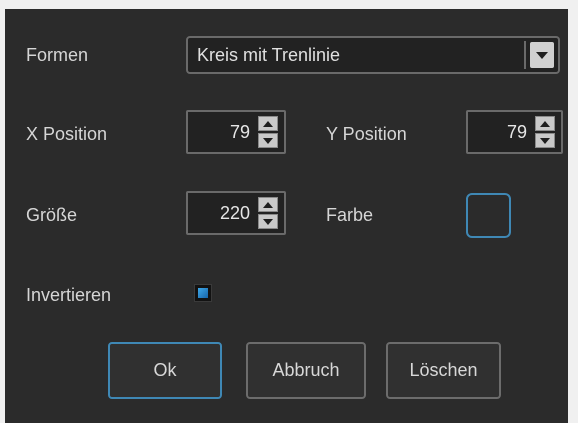 The height and width of the screenshot is (423, 578). Describe the element at coordinates (306, 370) in the screenshot. I see `cancel-button: Abbruch` at that location.